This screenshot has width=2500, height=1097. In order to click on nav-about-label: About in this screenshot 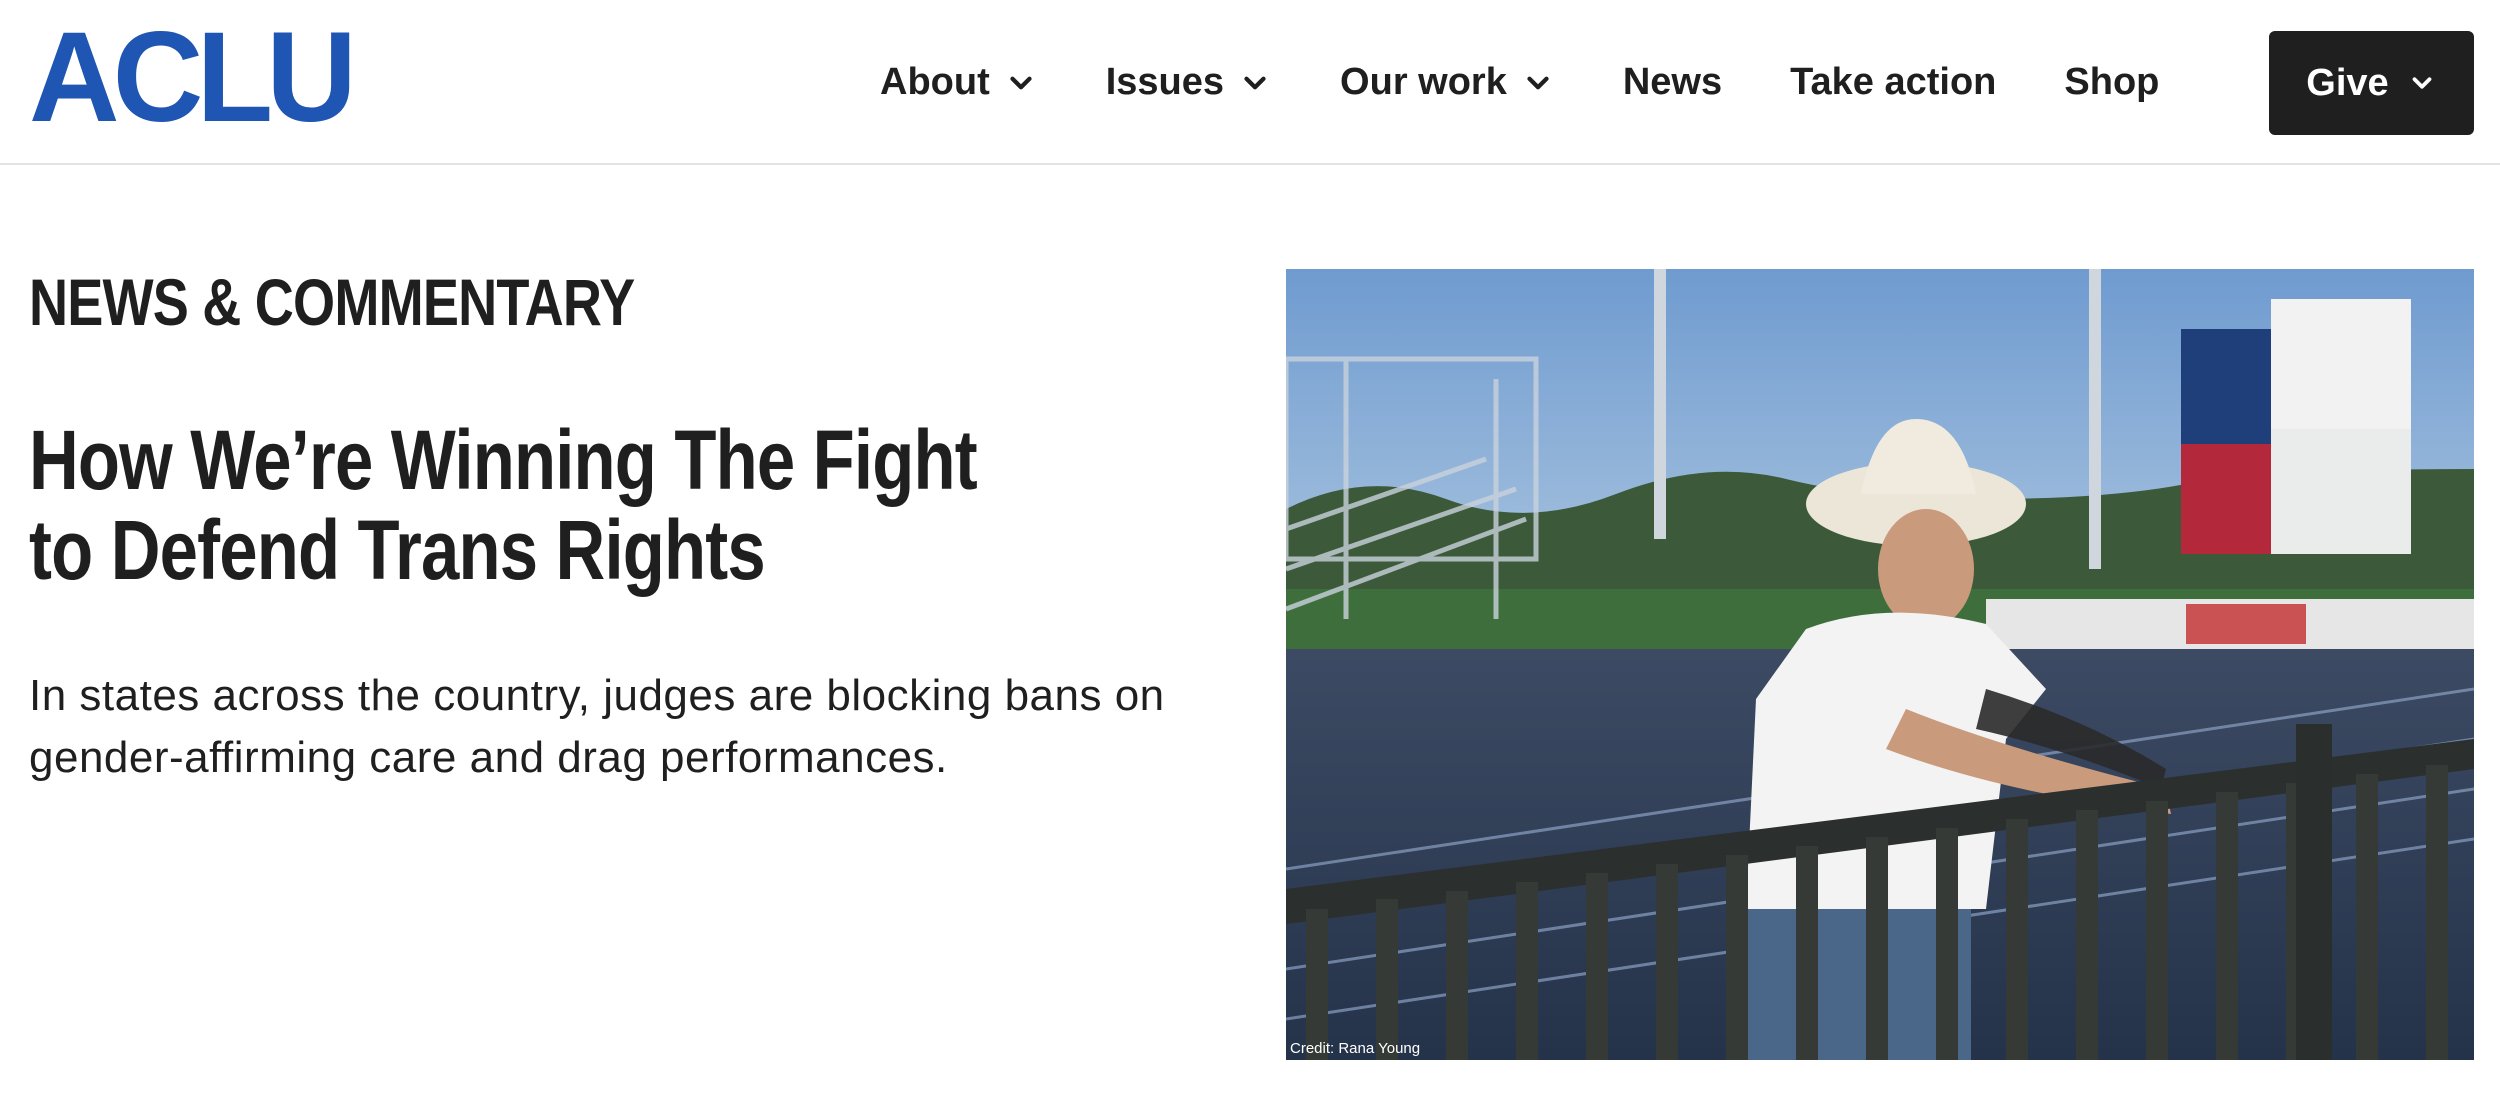, I will do `click(935, 82)`.